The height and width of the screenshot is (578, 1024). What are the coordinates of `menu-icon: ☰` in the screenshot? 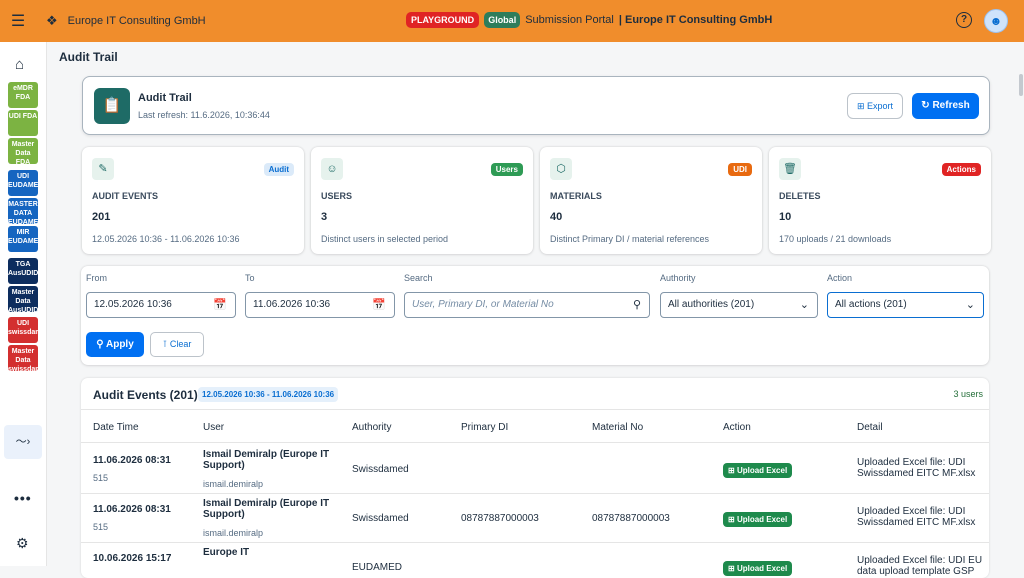 It's located at (18, 21).